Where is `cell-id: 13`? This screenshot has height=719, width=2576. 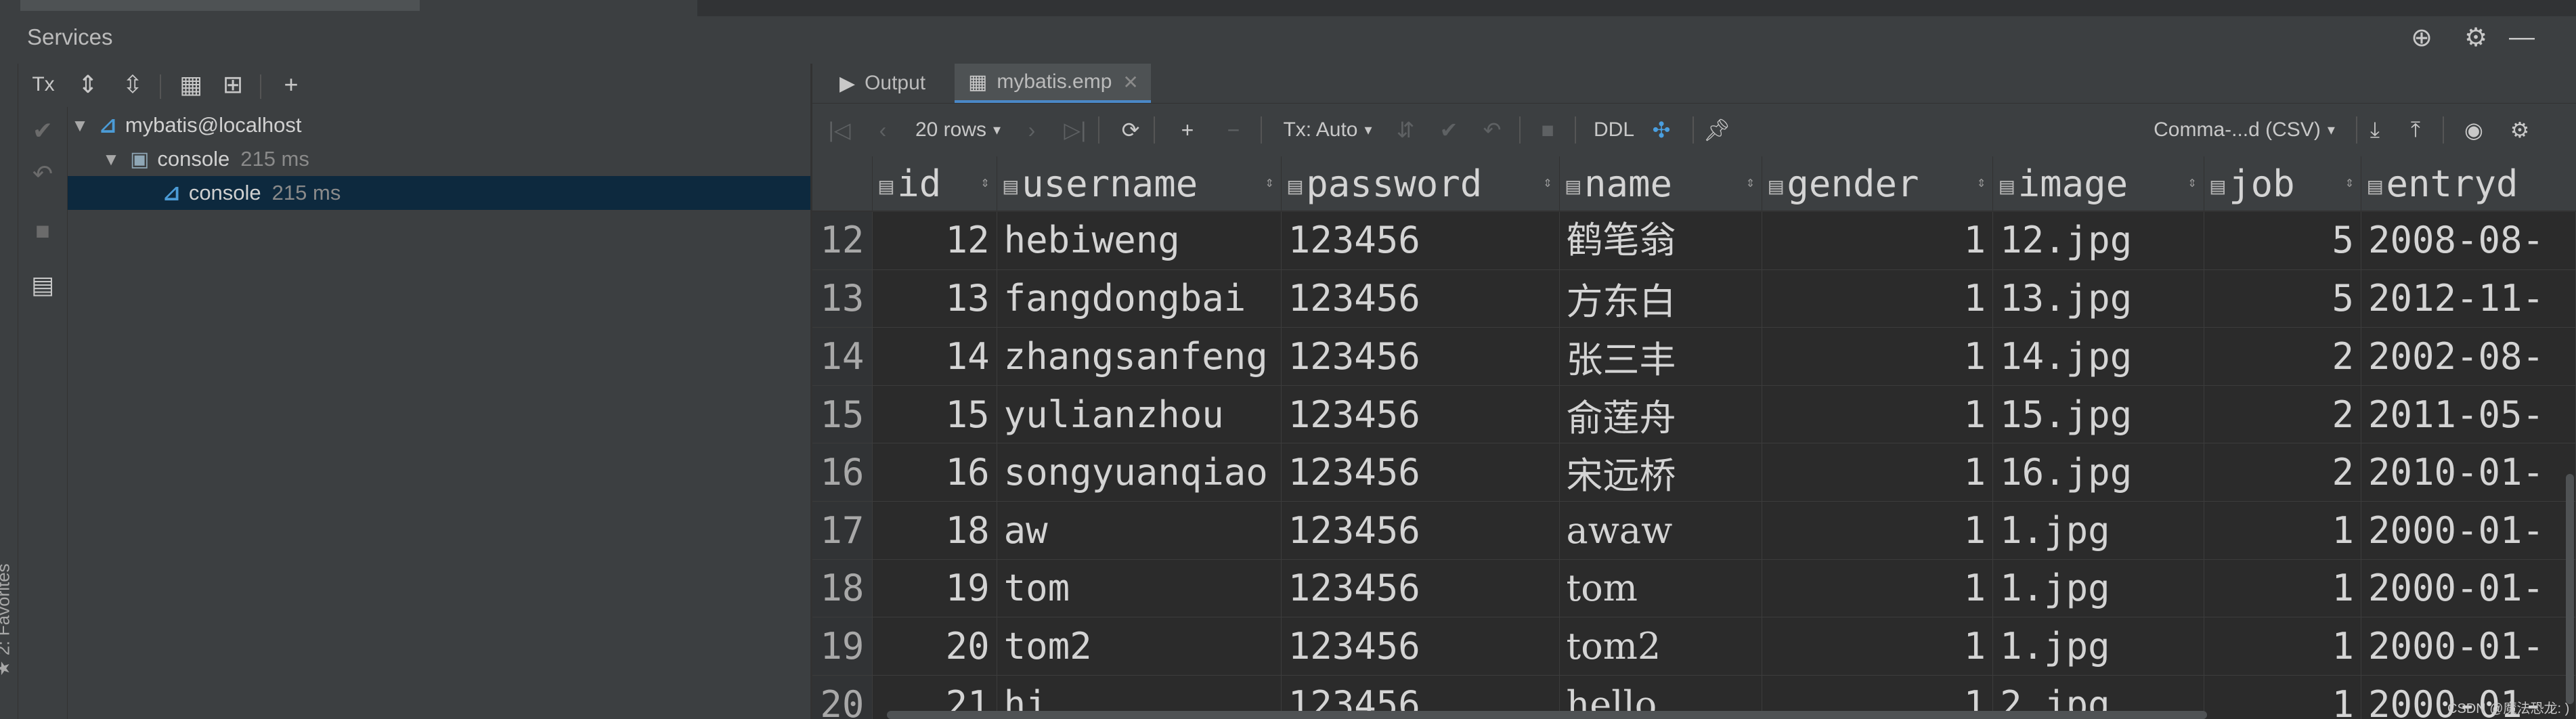
cell-id: 13 is located at coordinates (934, 298).